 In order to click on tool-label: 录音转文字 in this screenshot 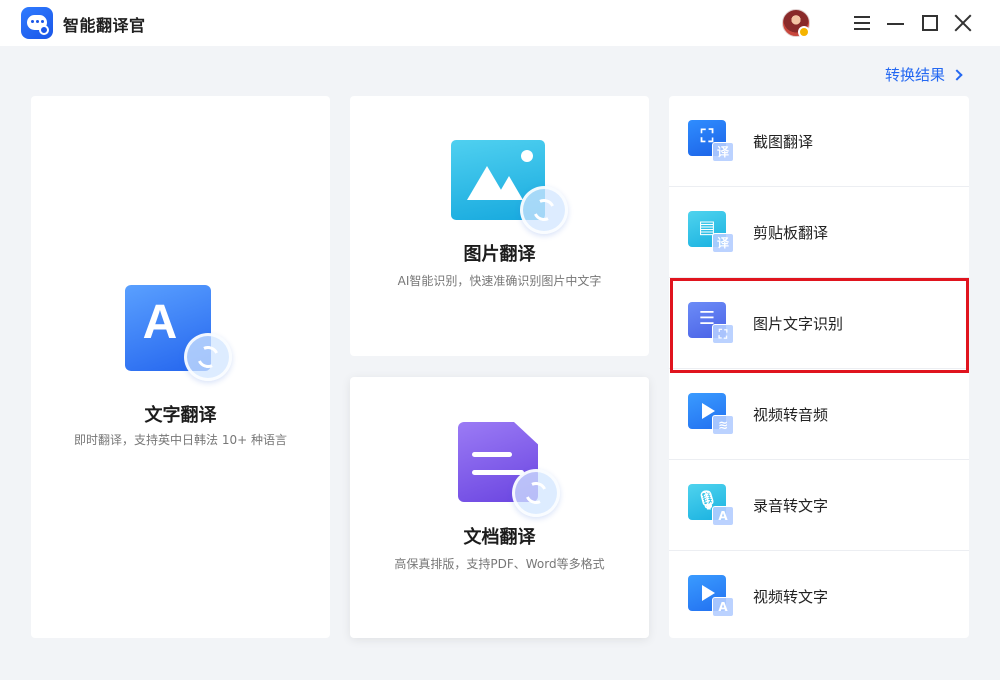, I will do `click(791, 506)`.